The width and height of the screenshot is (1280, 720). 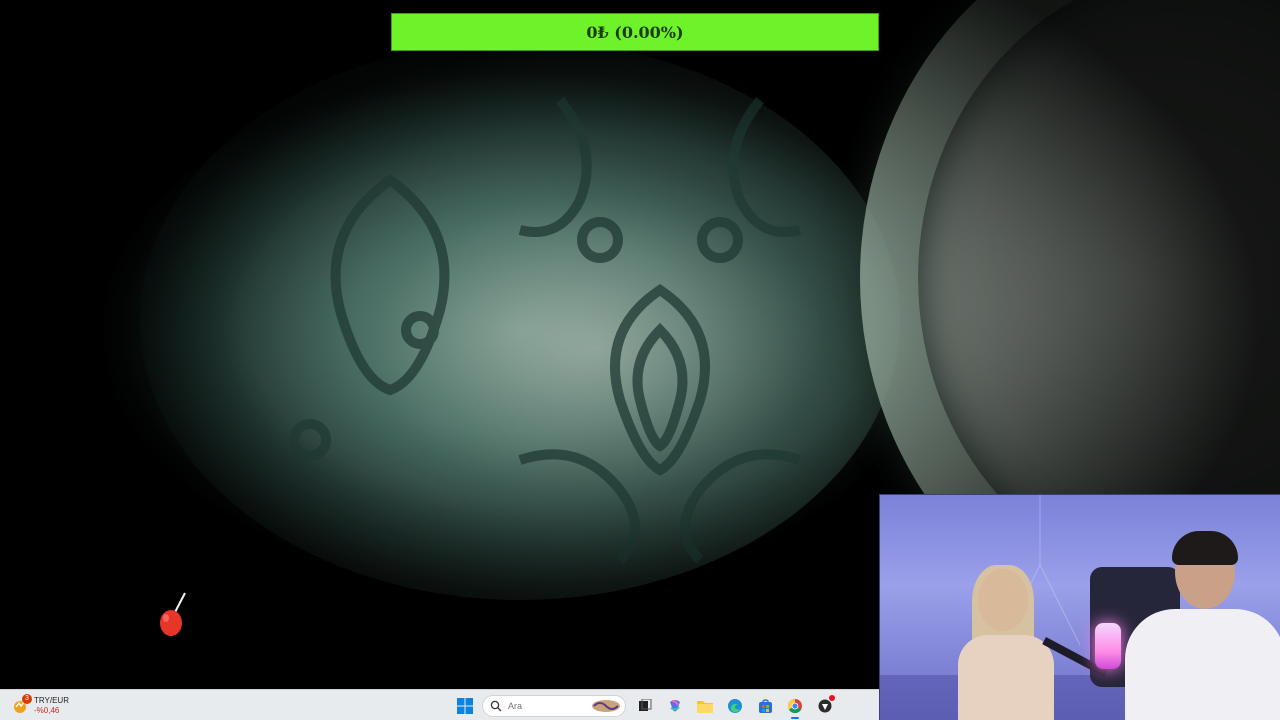 I want to click on search-highlight-icon, so click(x=606, y=706).